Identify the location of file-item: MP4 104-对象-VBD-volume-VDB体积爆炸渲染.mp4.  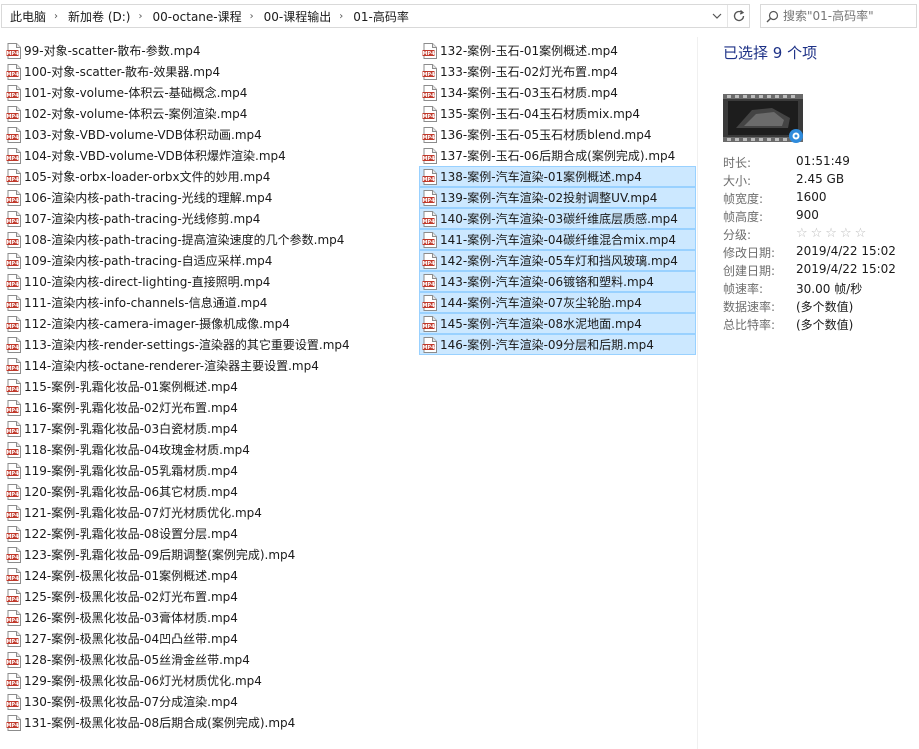
(210, 155).